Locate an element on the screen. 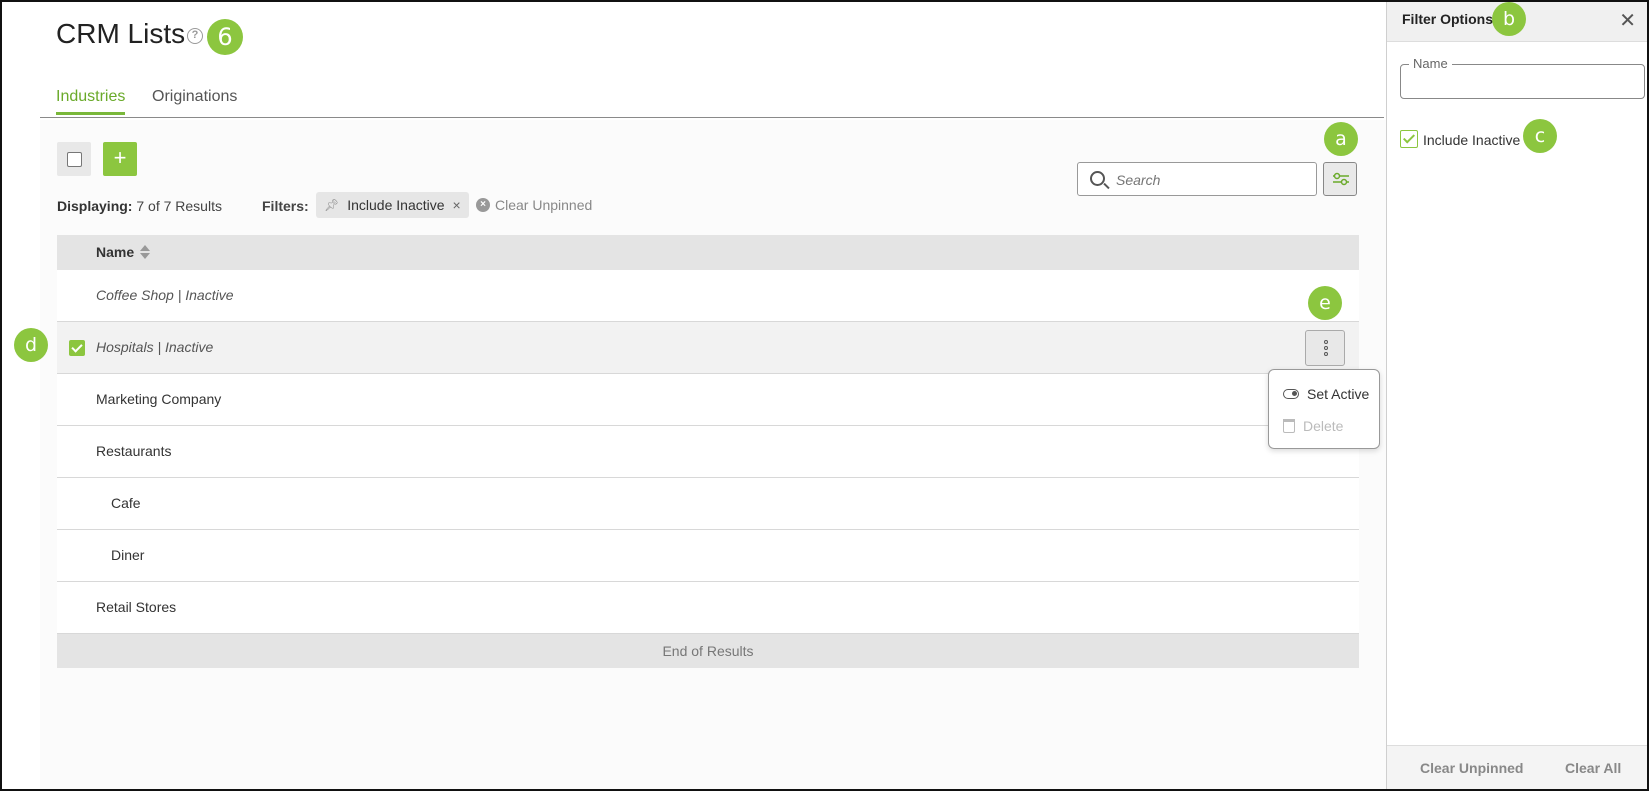  checkbox-box is located at coordinates (74, 159).